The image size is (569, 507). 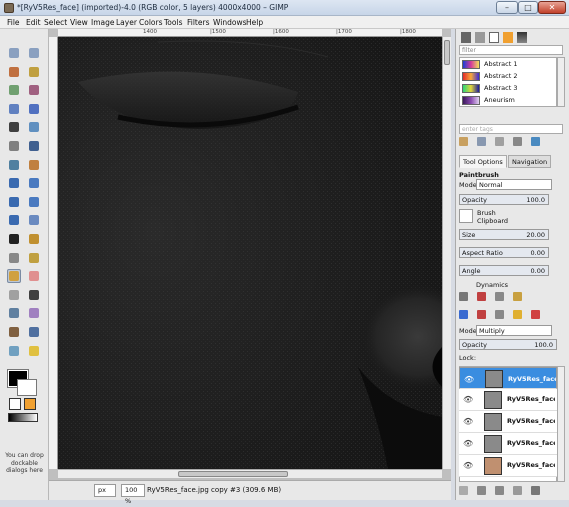 I want to click on ellipse-select-tool-icon, so click(x=34, y=53).